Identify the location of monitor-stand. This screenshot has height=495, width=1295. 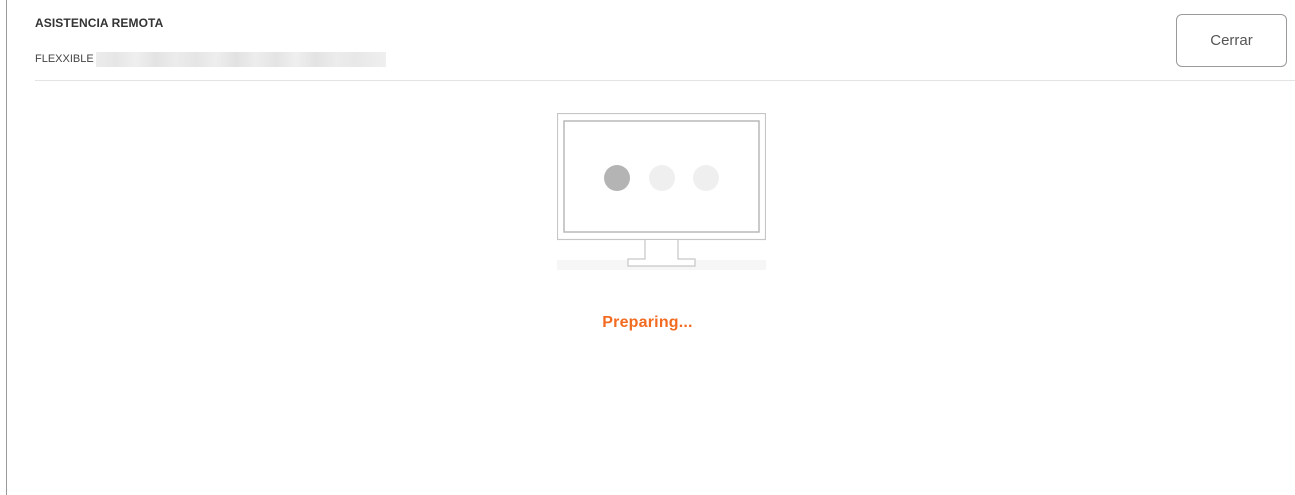
(661, 253).